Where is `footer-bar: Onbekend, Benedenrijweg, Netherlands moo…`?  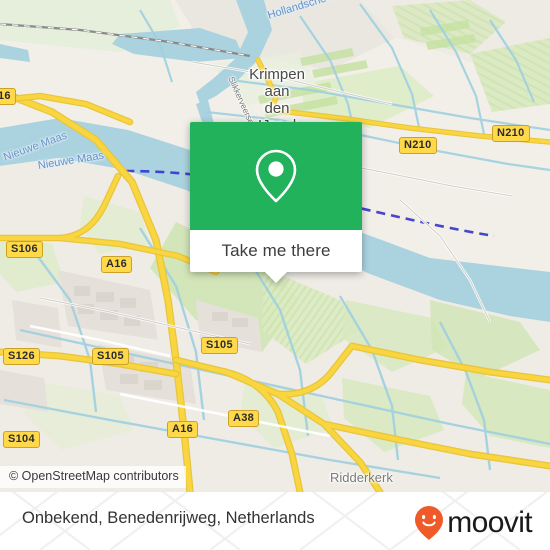 footer-bar: Onbekend, Benedenrijweg, Netherlands moo… is located at coordinates (275, 521).